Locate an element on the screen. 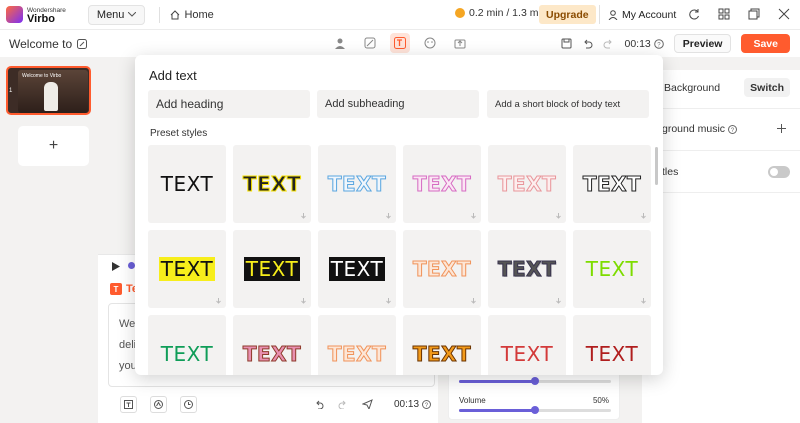  home-link: Home is located at coordinates (186, 14).